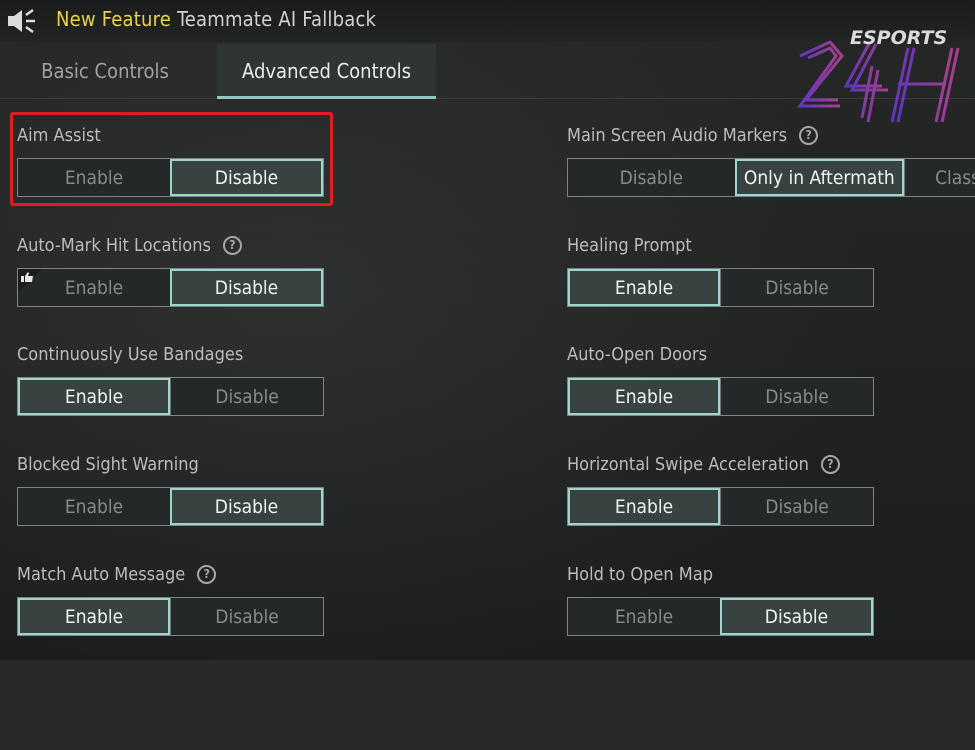  I want to click on auto-open-doors-toggle: Enable Disable, so click(720, 396).